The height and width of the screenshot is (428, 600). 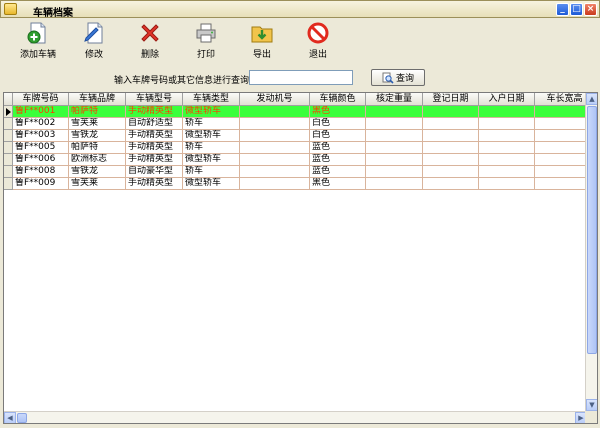 I want to click on vertical-scroll-thumb, so click(x=592, y=230).